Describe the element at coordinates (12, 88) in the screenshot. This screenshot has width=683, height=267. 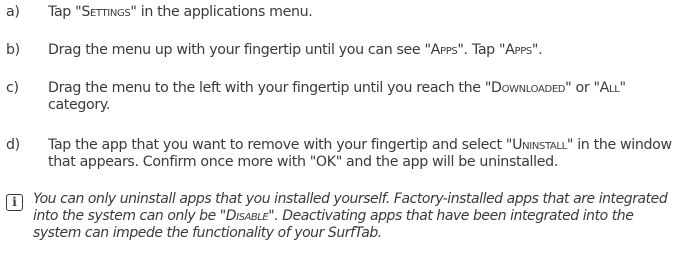
I see `step-marker: c)` at that location.